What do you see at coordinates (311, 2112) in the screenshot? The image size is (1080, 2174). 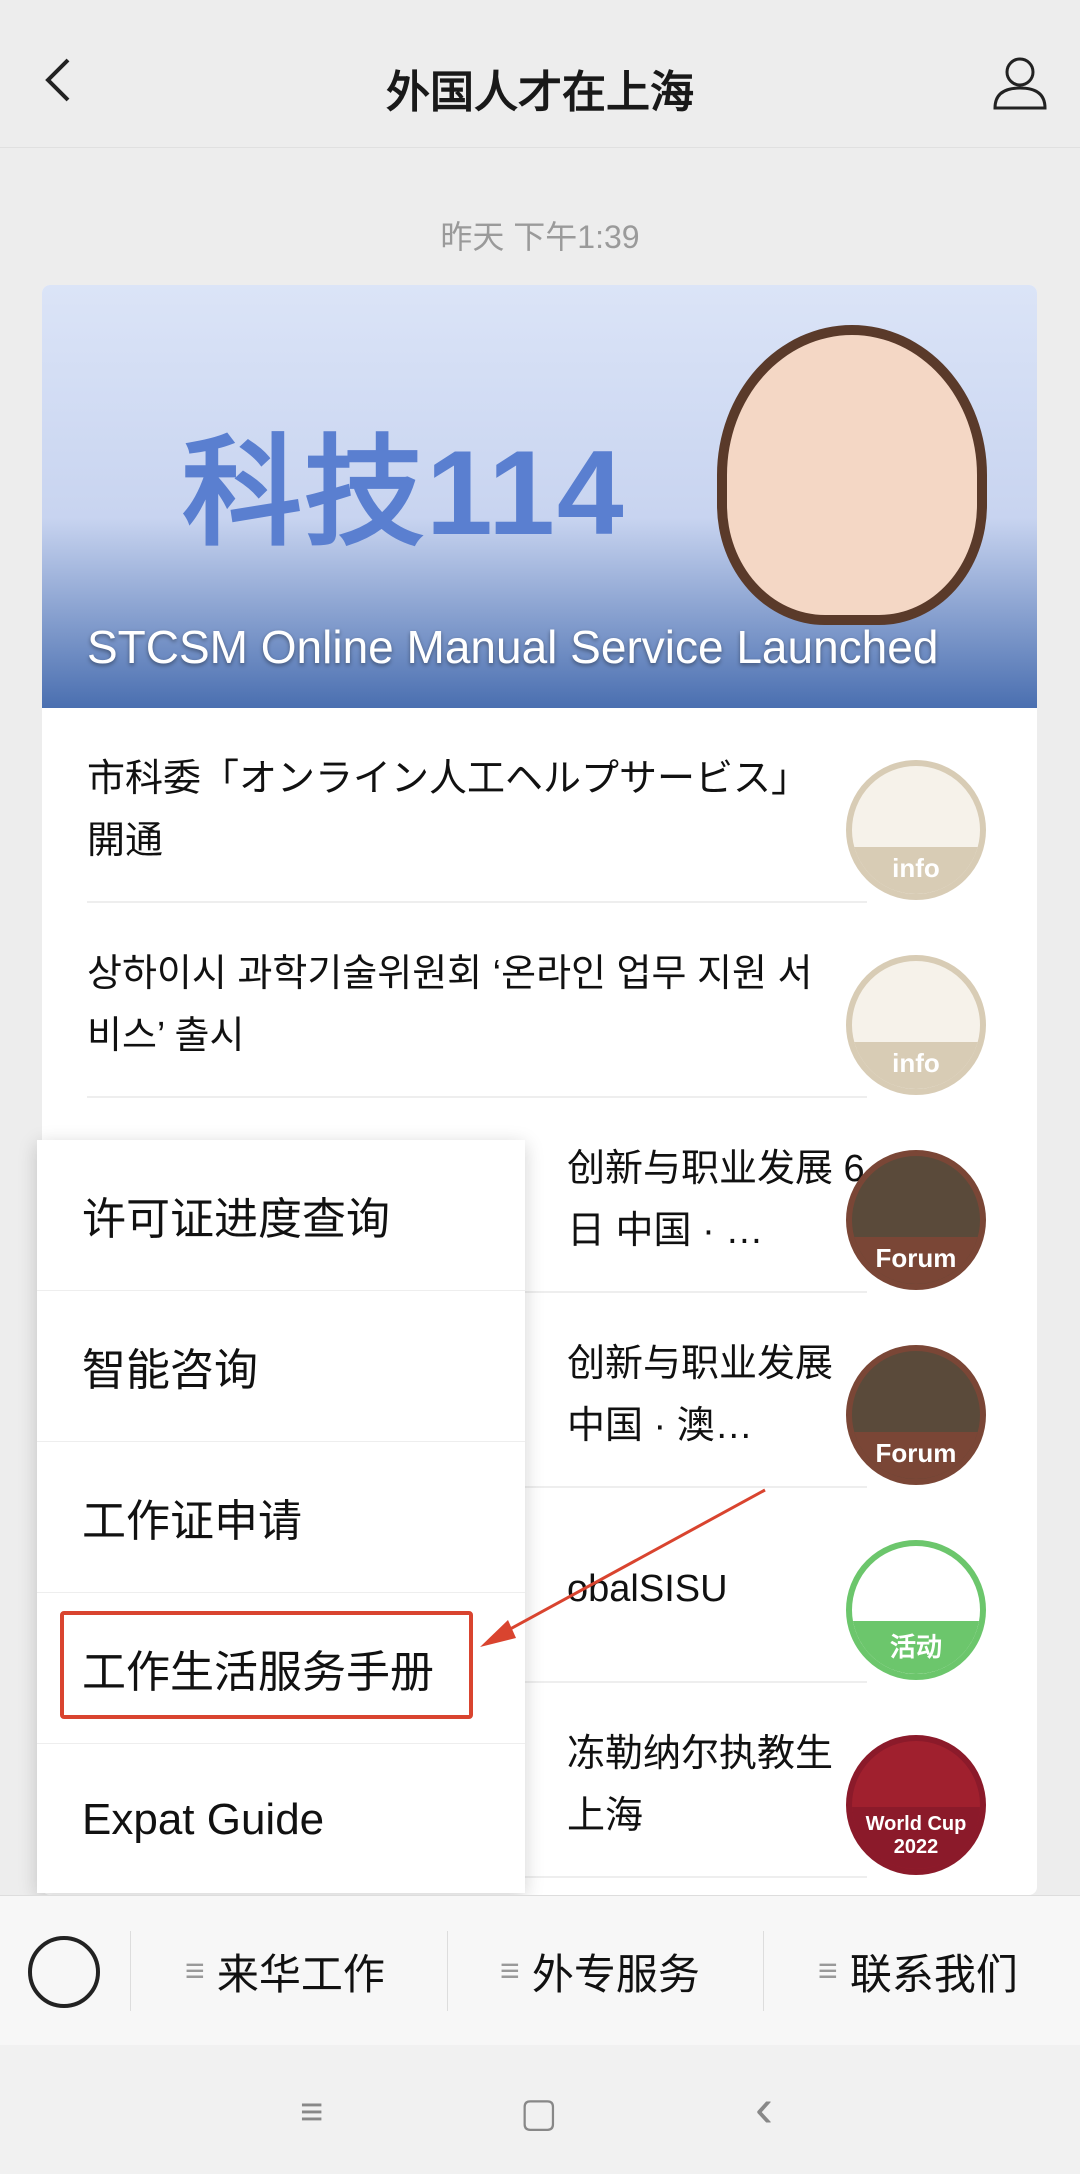 I see `recent-apps-icon: ≡` at bounding box center [311, 2112].